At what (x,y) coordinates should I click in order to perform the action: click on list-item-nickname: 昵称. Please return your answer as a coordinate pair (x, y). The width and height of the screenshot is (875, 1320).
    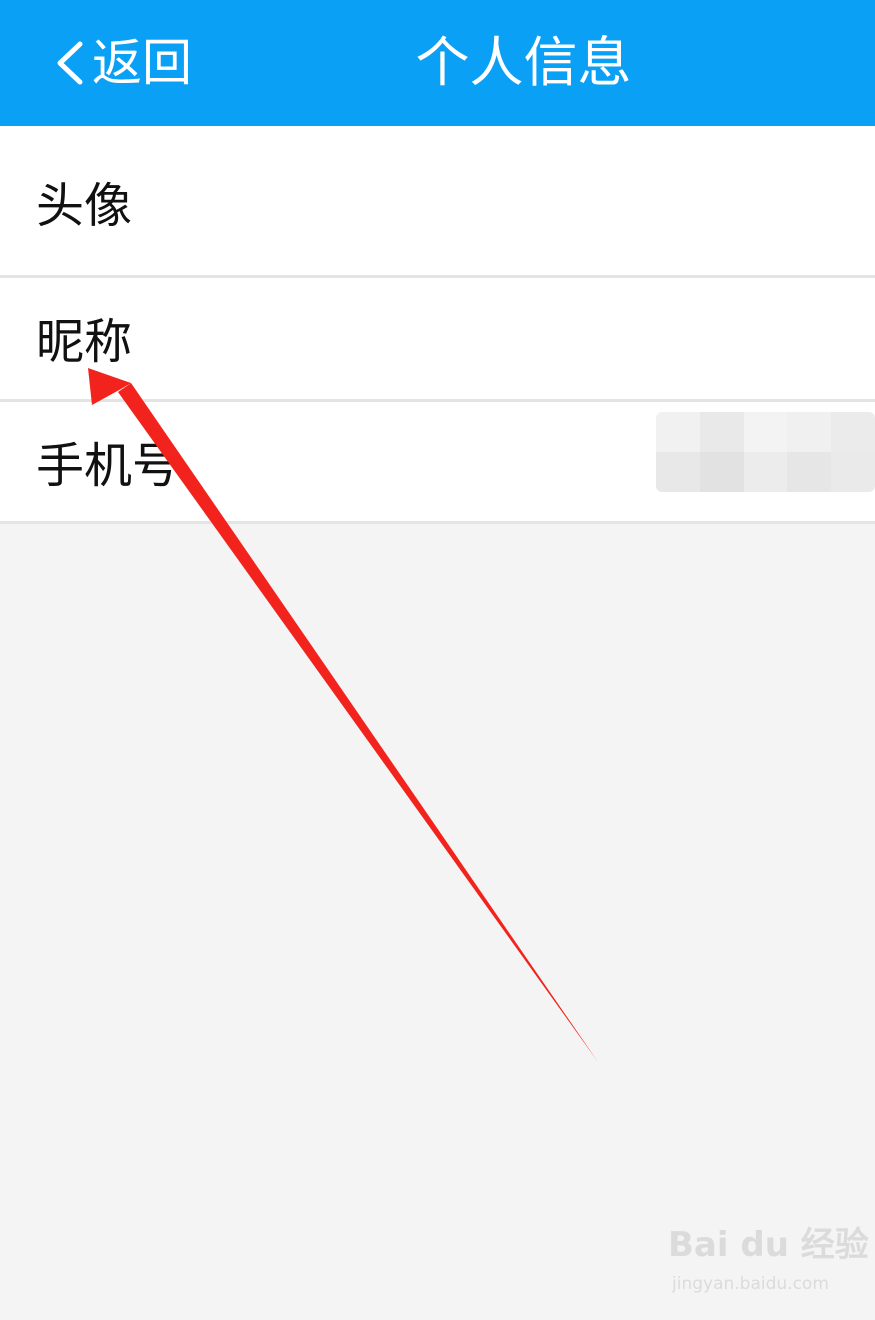
    Looking at the image, I should click on (437, 340).